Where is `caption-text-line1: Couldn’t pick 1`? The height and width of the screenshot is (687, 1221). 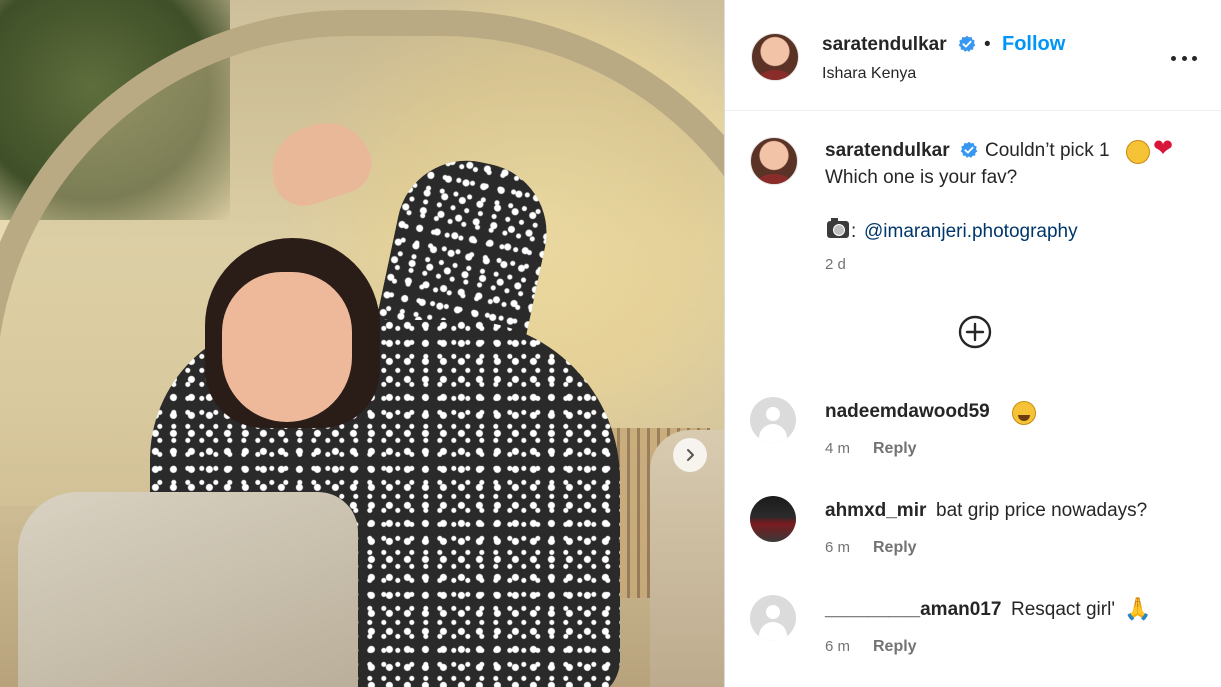 caption-text-line1: Couldn’t pick 1 is located at coordinates (1047, 150).